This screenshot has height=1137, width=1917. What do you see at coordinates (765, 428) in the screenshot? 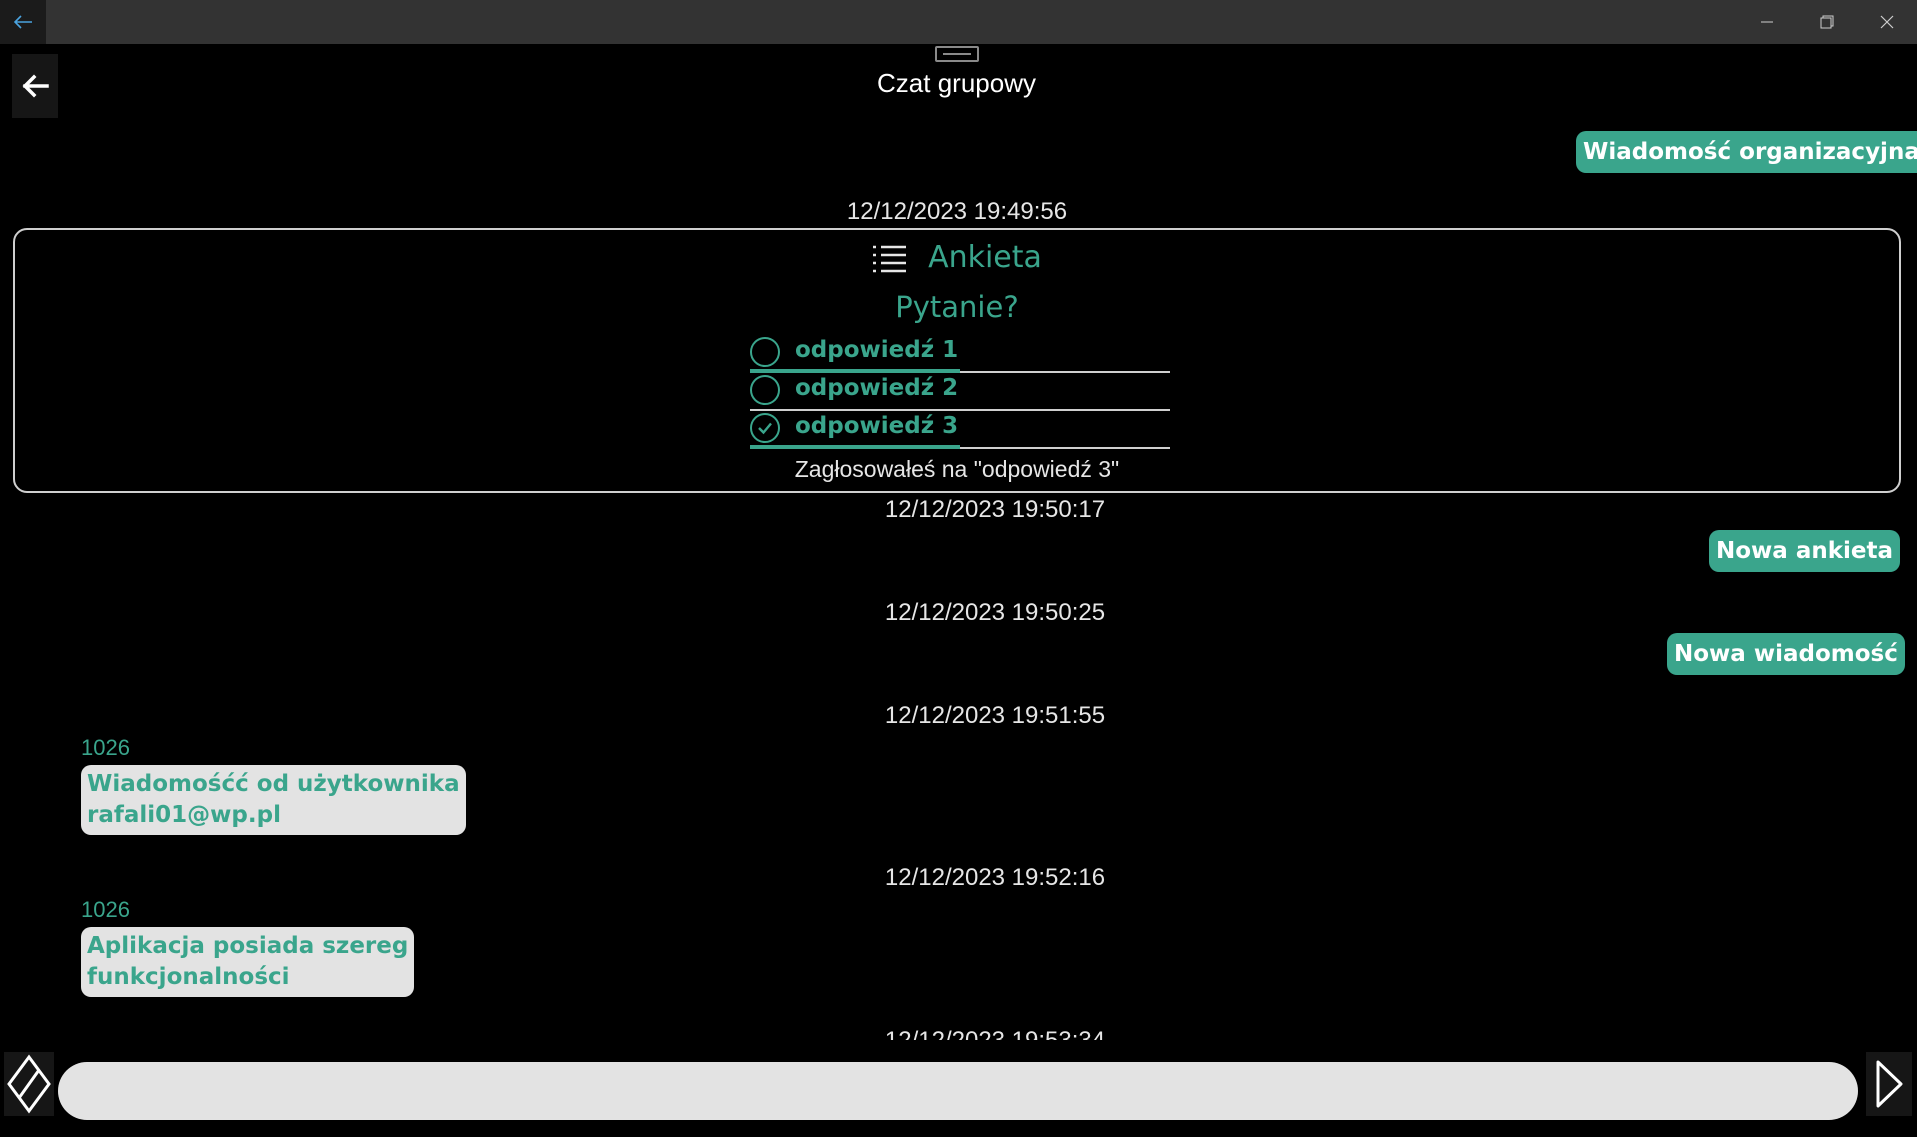
I see `check-circle-icon` at bounding box center [765, 428].